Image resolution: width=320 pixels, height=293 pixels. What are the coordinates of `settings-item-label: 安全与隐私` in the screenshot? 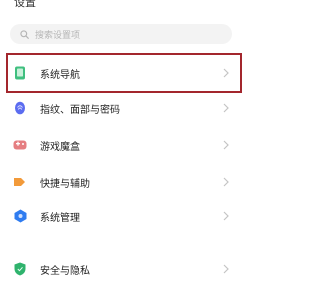 It's located at (65, 271).